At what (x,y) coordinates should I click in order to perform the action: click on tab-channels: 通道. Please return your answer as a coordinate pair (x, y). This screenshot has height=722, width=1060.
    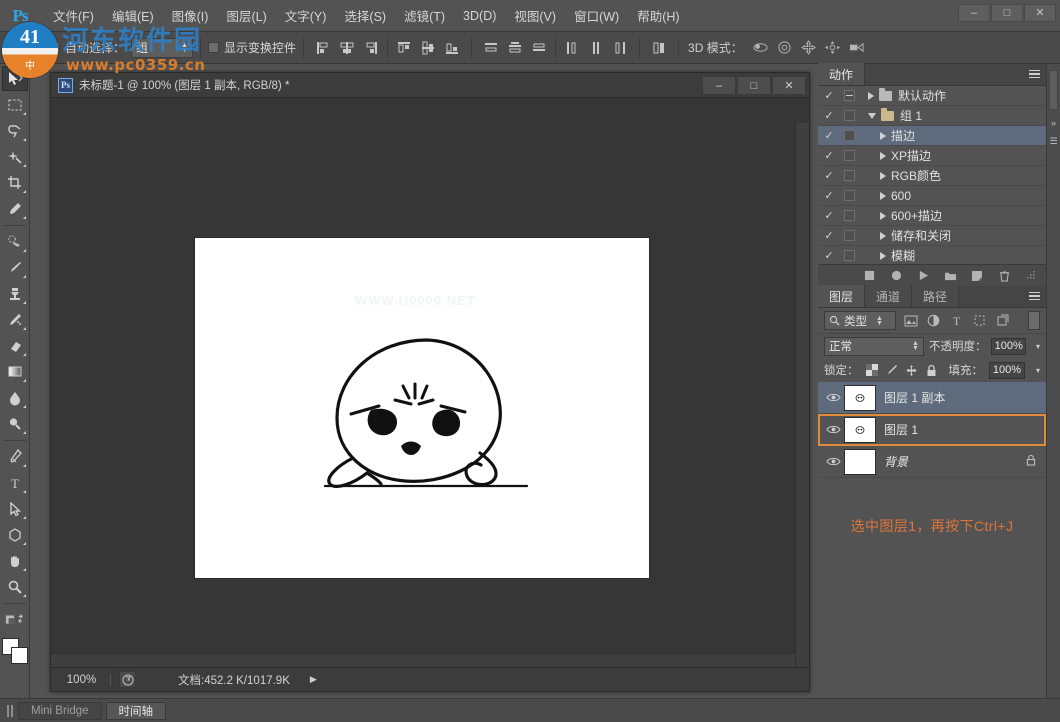
    Looking at the image, I should click on (889, 296).